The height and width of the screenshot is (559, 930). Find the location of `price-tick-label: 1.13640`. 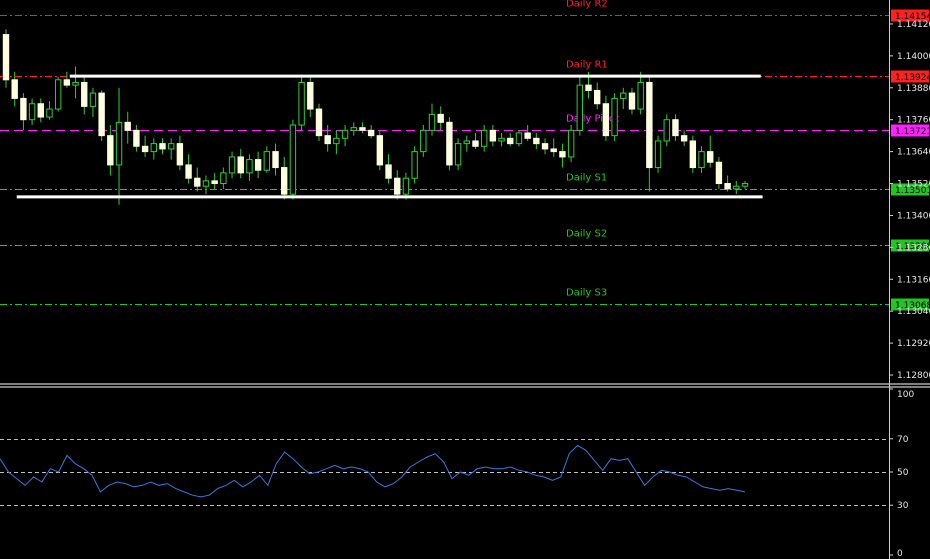

price-tick-label: 1.13640 is located at coordinates (913, 153).